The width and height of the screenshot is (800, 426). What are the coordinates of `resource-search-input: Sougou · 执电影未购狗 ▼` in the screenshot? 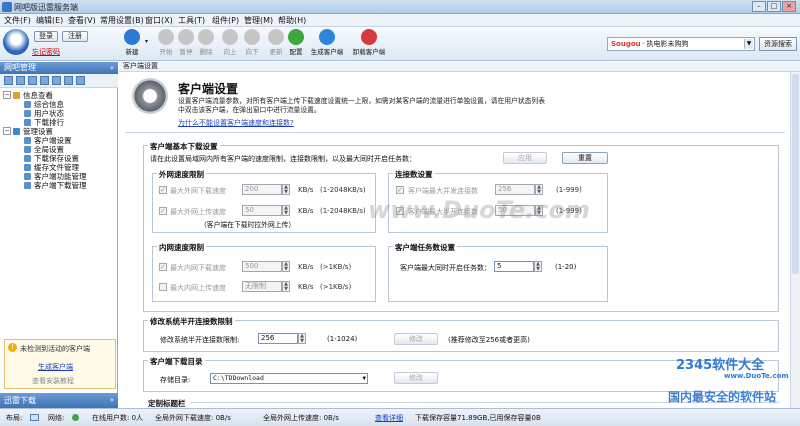 It's located at (681, 44).